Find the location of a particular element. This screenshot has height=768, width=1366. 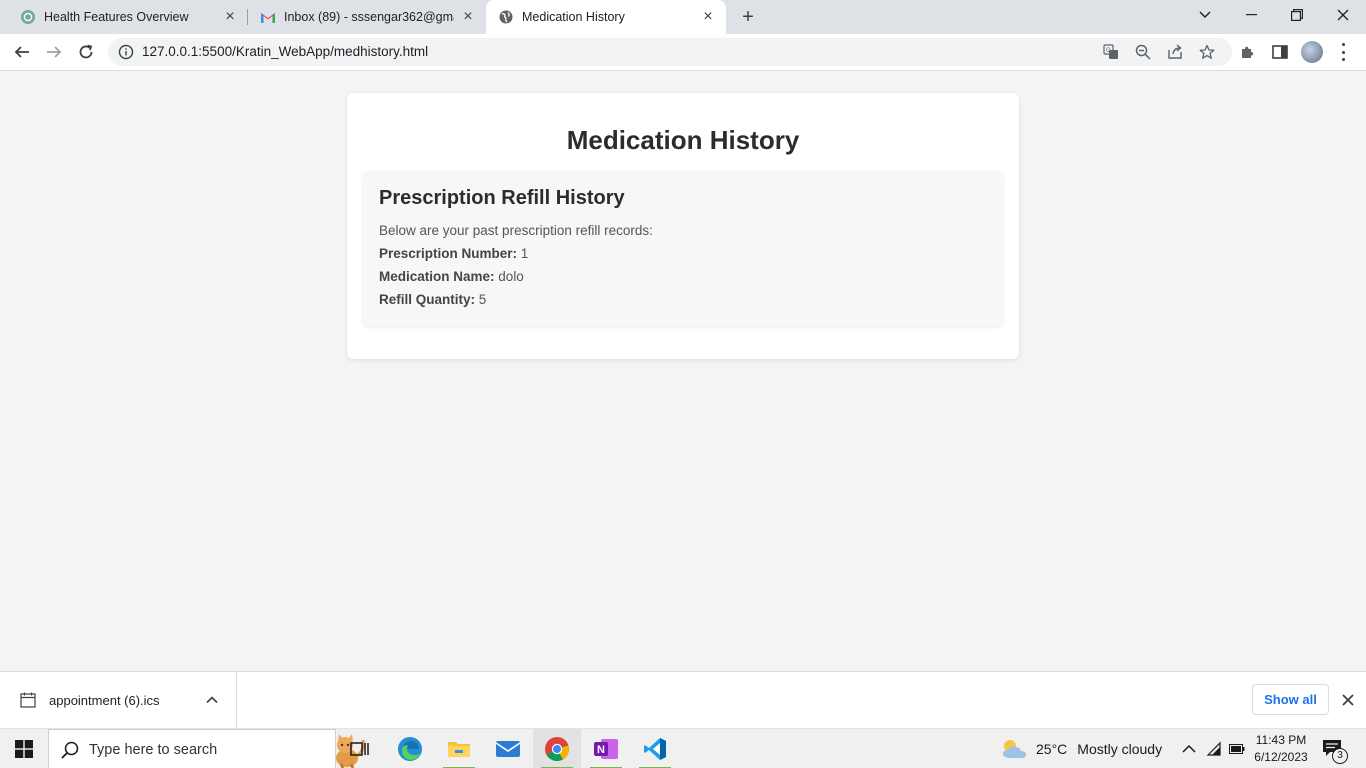

restore-icon is located at coordinates (1297, 15).